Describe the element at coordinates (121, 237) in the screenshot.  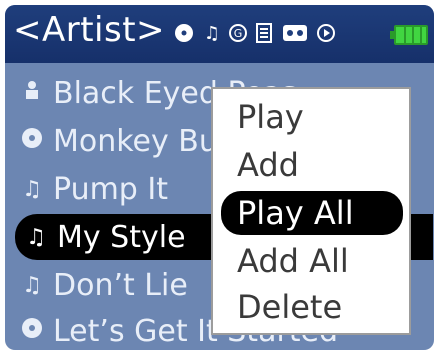
I see `list-item-label: My Style` at that location.